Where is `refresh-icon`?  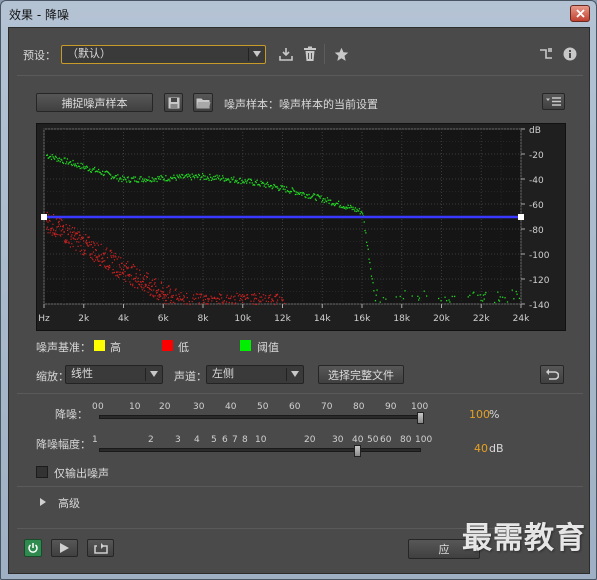 refresh-icon is located at coordinates (552, 374).